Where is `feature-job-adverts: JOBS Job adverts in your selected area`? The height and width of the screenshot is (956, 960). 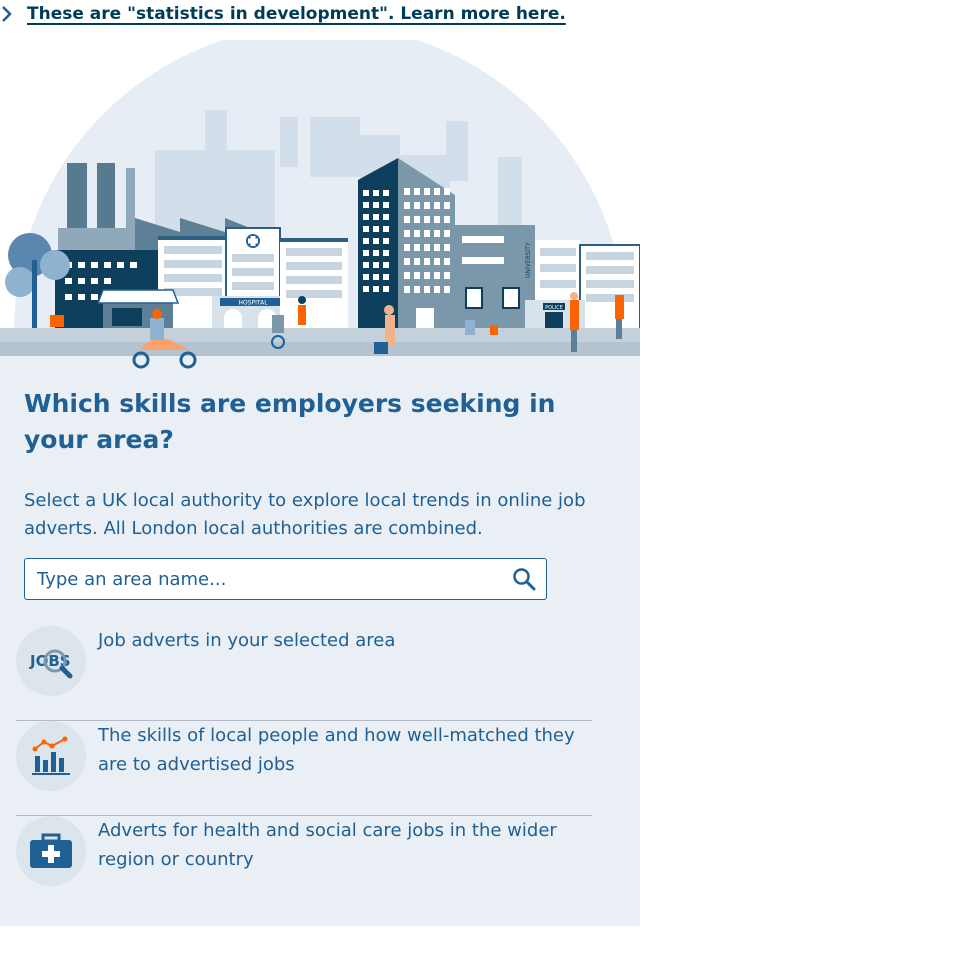 feature-job-adverts: JOBS Job adverts in your selected area is located at coordinates (304, 673).